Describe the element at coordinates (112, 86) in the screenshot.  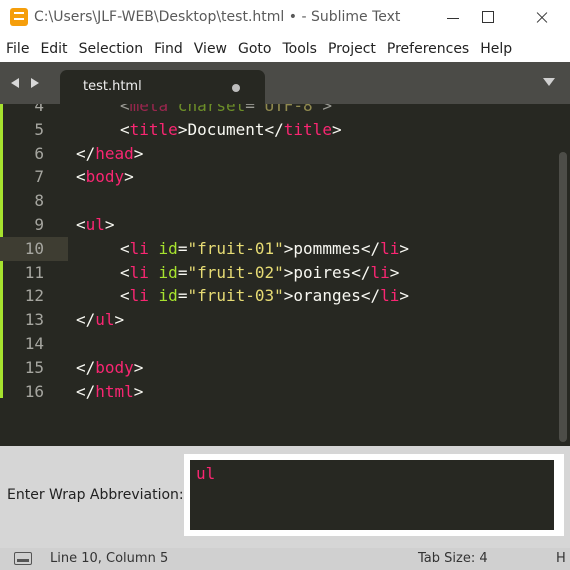
I see `tab-label: test.html` at that location.